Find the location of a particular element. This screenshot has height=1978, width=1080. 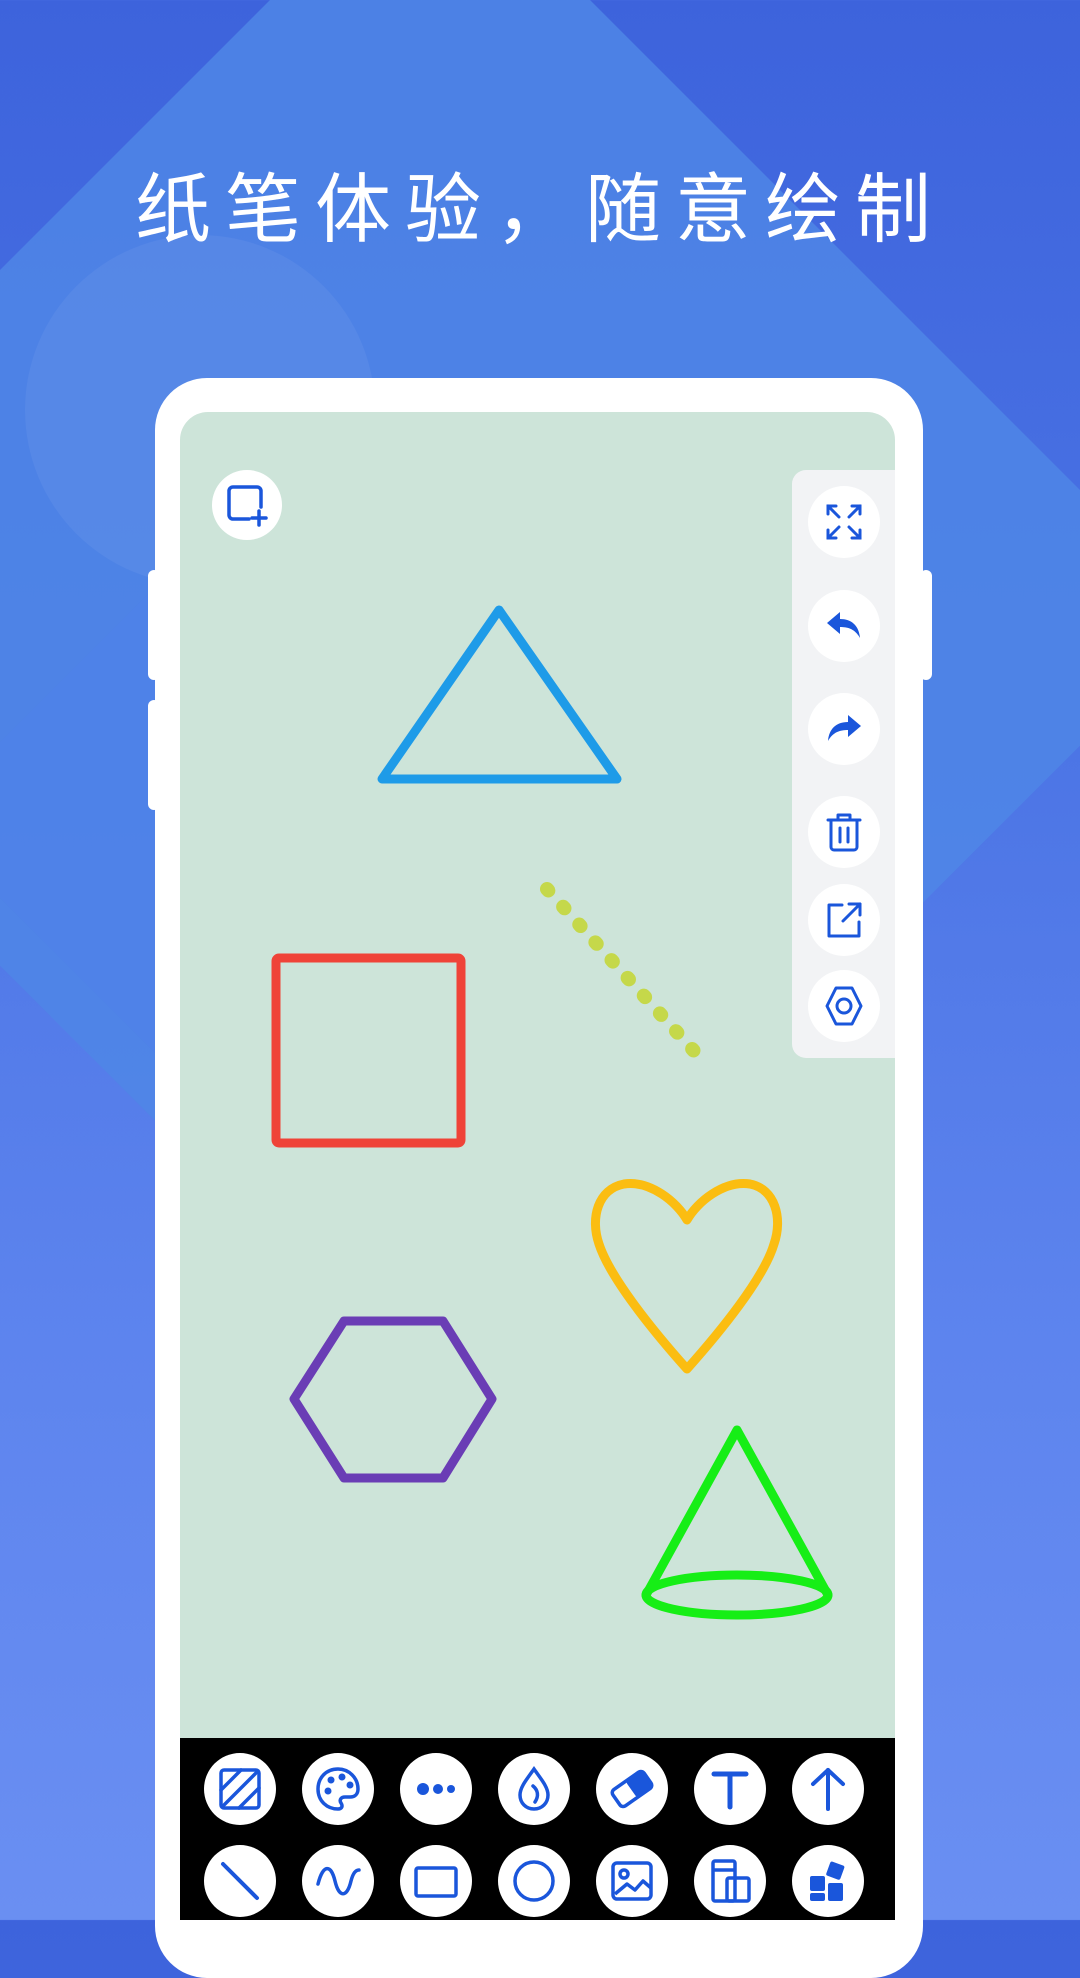

triangle-shape is located at coordinates (499, 694).